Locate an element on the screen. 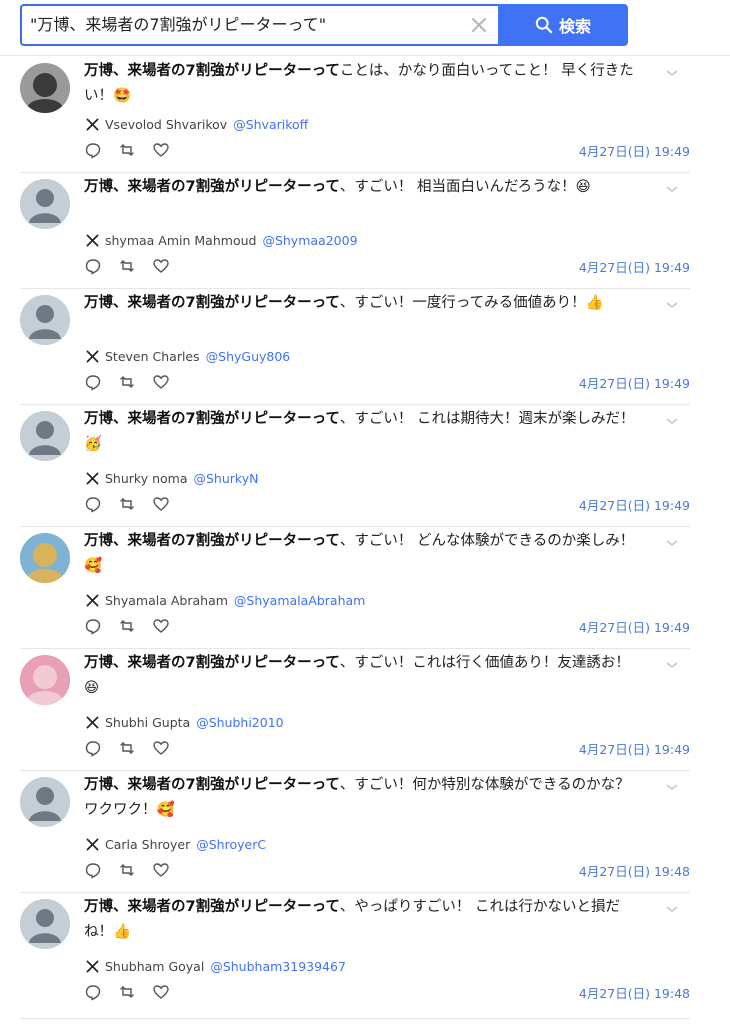 The height and width of the screenshot is (1024, 730). author-handle: @ShyamalaAbraham is located at coordinates (299, 600).